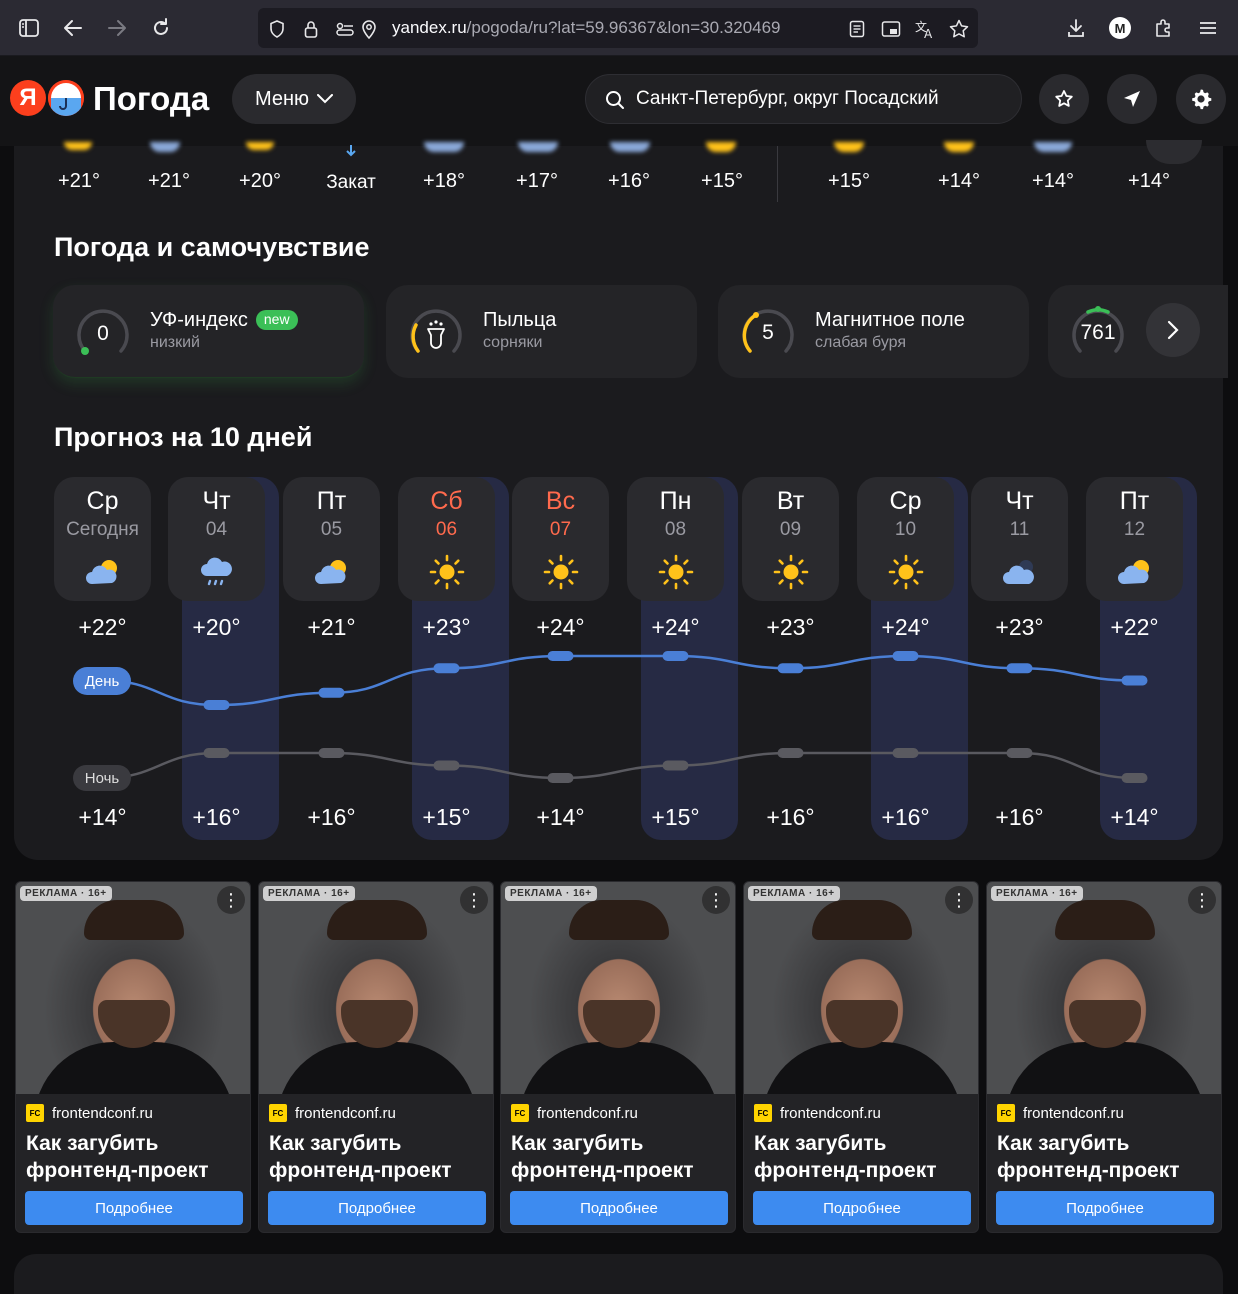 This screenshot has height=1294, width=1238. What do you see at coordinates (560, 501) in the screenshot?
I see `forecast-day-name: Вс` at bounding box center [560, 501].